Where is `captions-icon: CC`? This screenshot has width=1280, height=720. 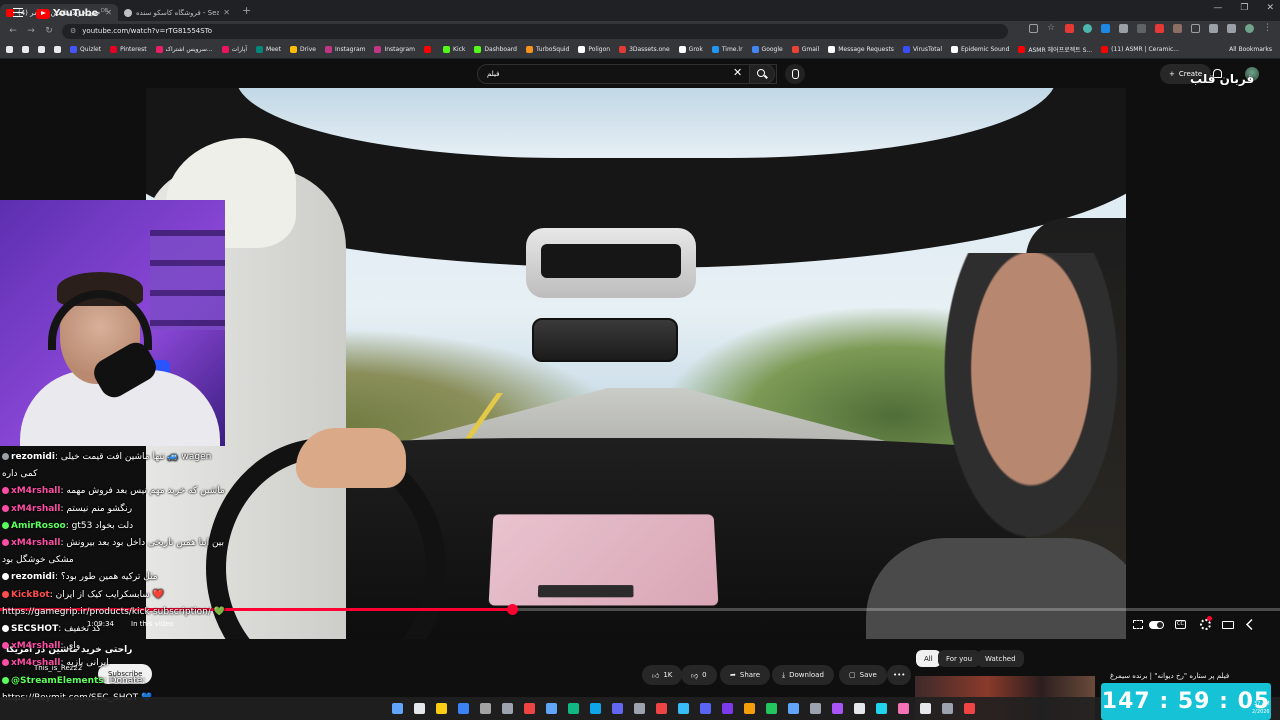
captions-icon: CC is located at coordinates (1180, 624).